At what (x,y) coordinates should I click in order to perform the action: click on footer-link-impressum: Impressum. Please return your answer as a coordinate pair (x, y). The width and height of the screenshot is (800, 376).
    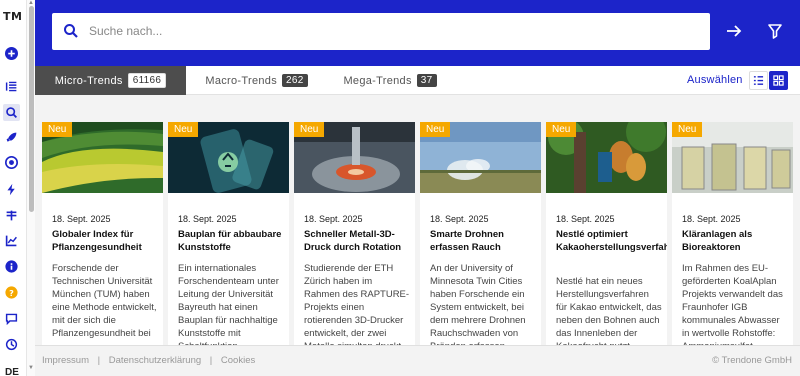
    Looking at the image, I should click on (65, 360).